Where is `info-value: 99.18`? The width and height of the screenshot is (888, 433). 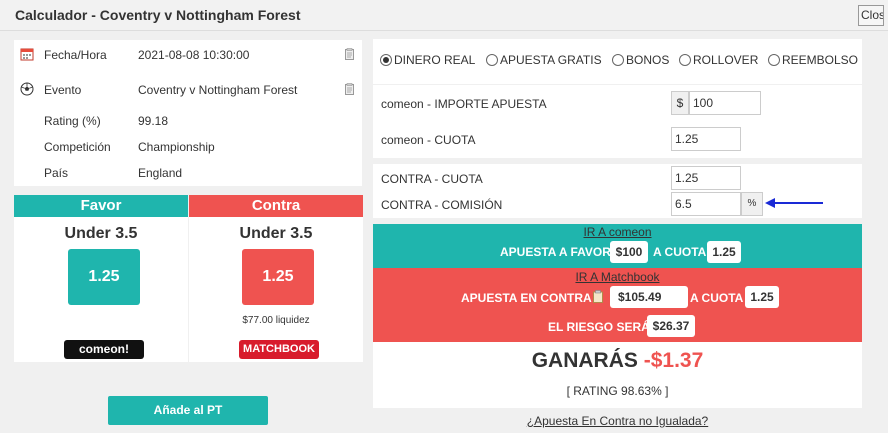 info-value: 99.18 is located at coordinates (153, 121).